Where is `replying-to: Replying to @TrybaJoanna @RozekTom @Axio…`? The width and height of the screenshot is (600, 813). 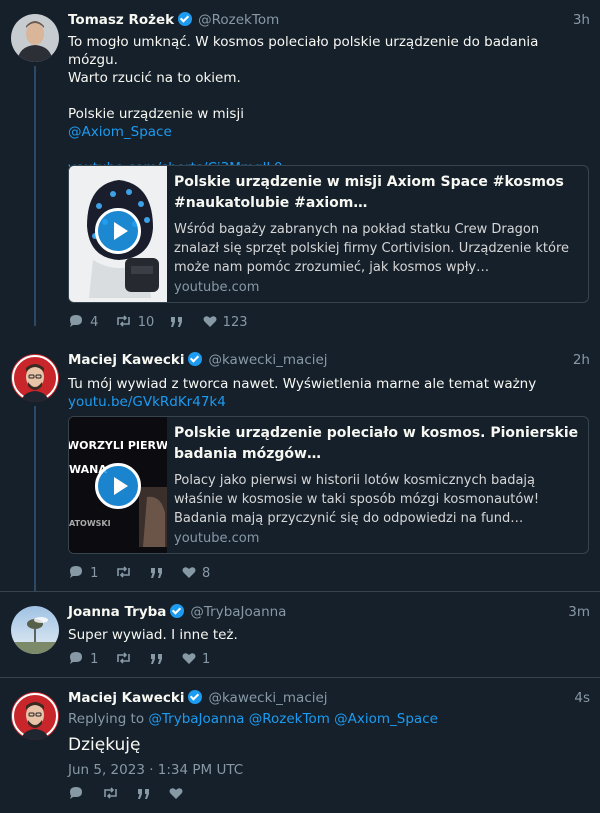
replying-to: Replying to @TrybaJoanna @RozekTom @Axio… is located at coordinates (329, 719).